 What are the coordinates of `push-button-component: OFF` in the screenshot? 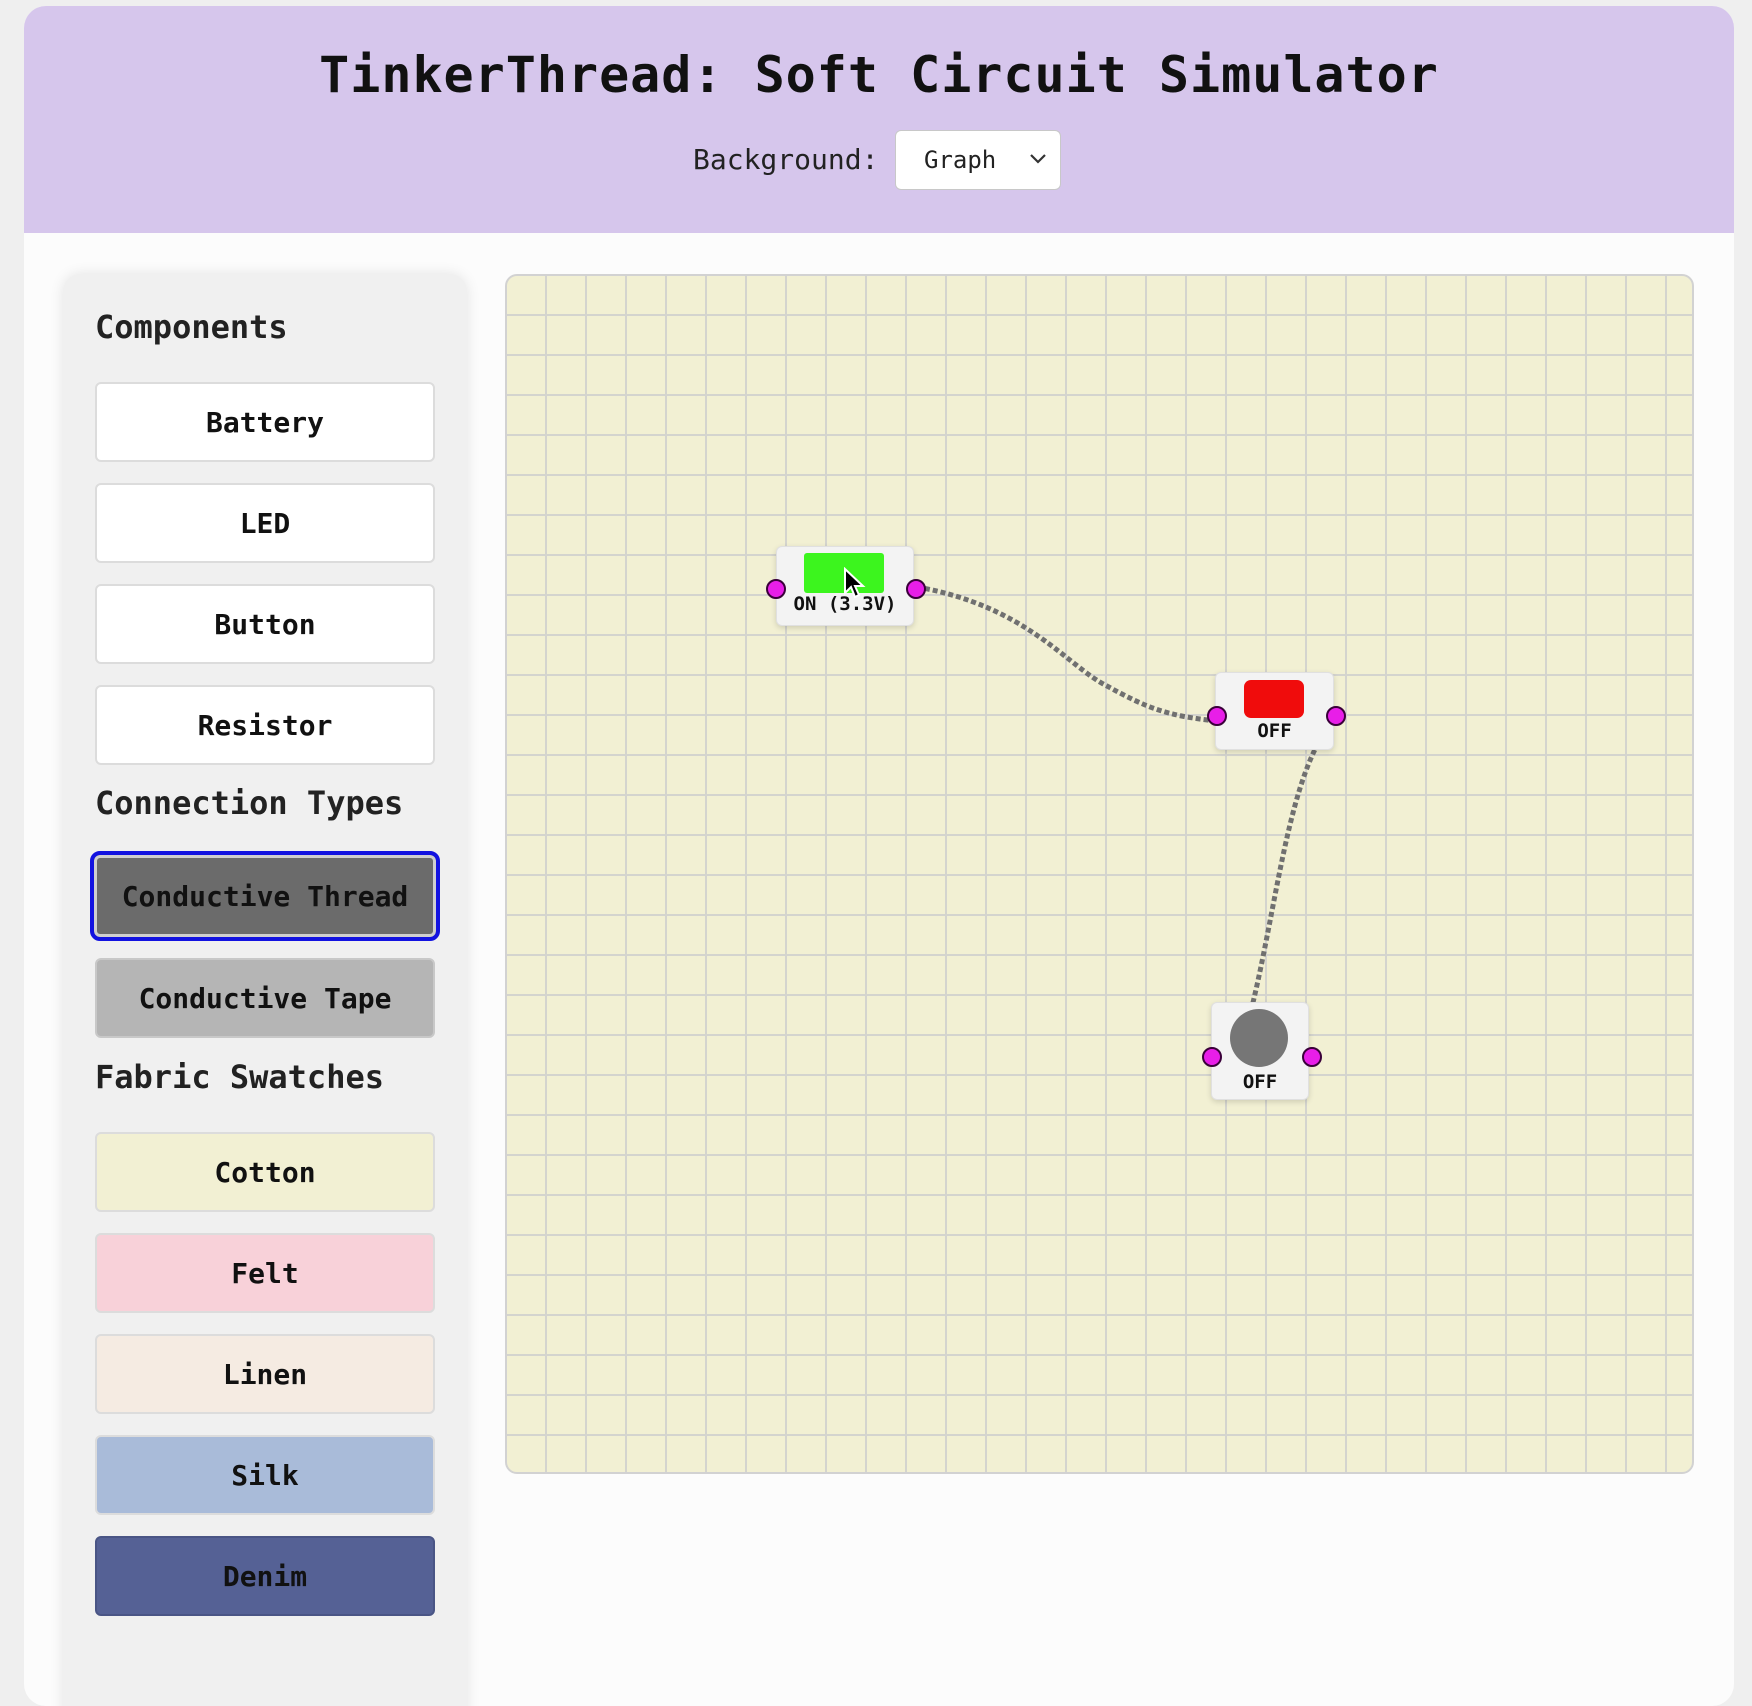 It's located at (1260, 1051).